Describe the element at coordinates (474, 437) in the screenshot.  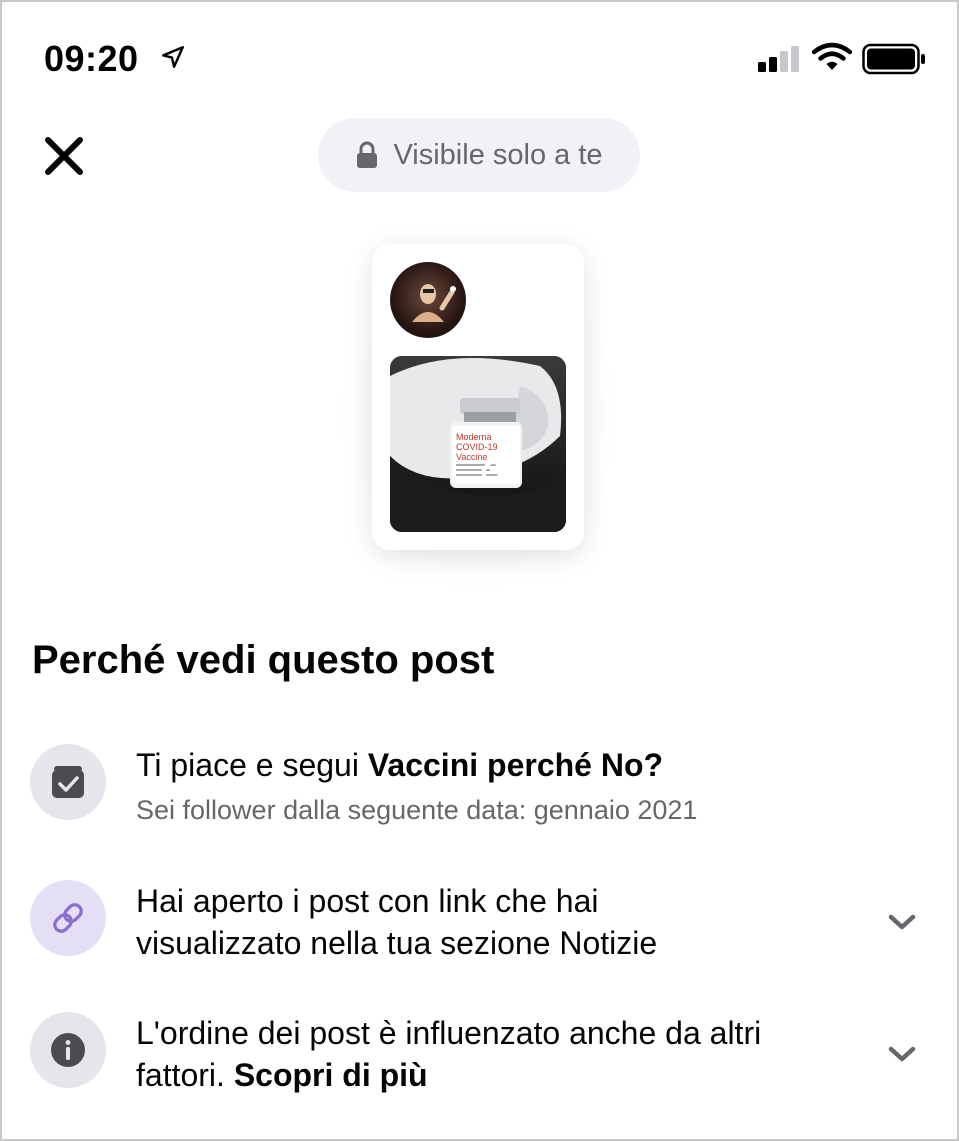
I see `vial-label-line-1: Moderna` at that location.